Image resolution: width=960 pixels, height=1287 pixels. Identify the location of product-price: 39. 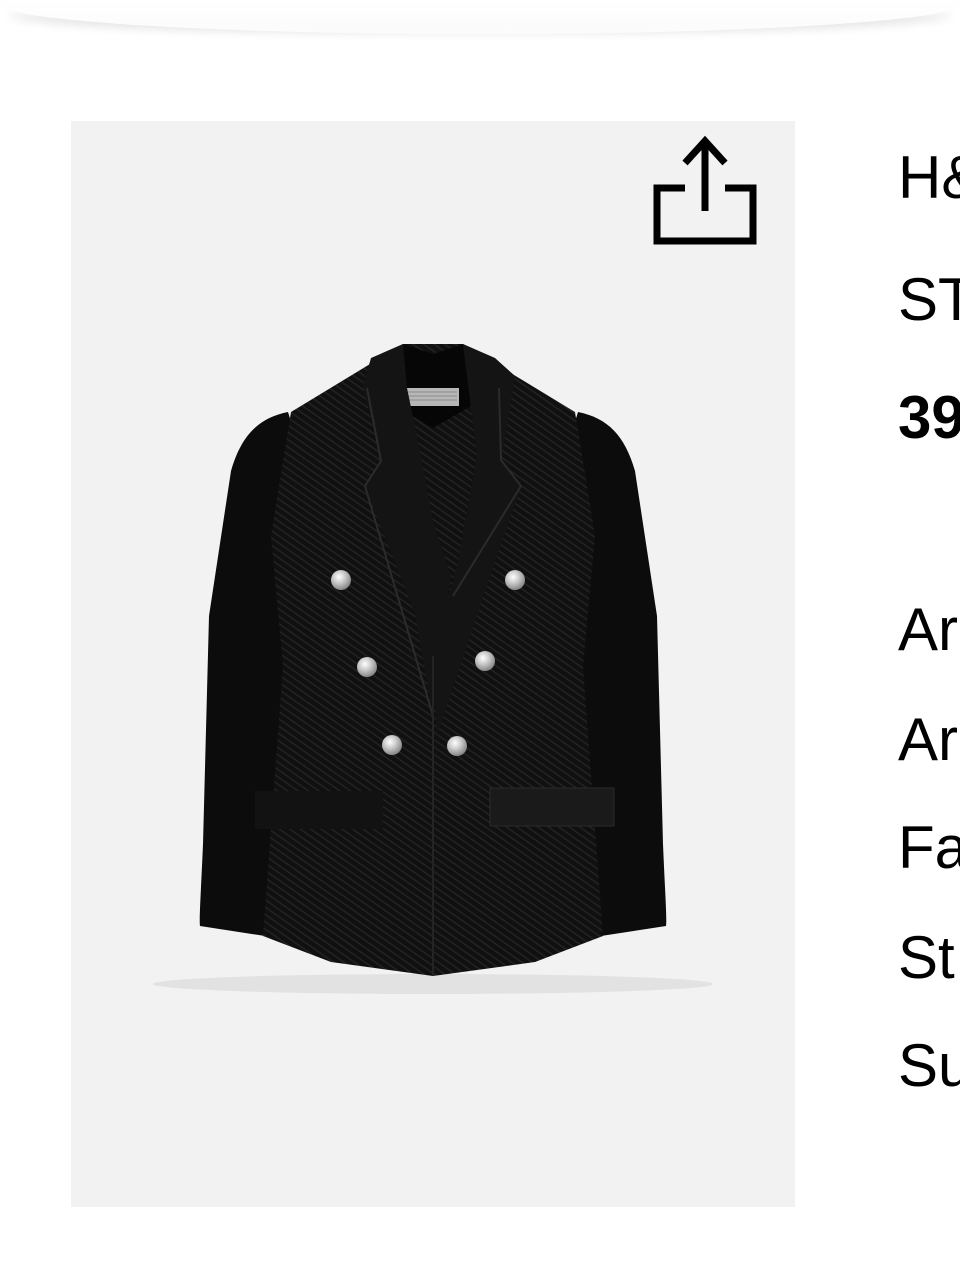
(929, 417).